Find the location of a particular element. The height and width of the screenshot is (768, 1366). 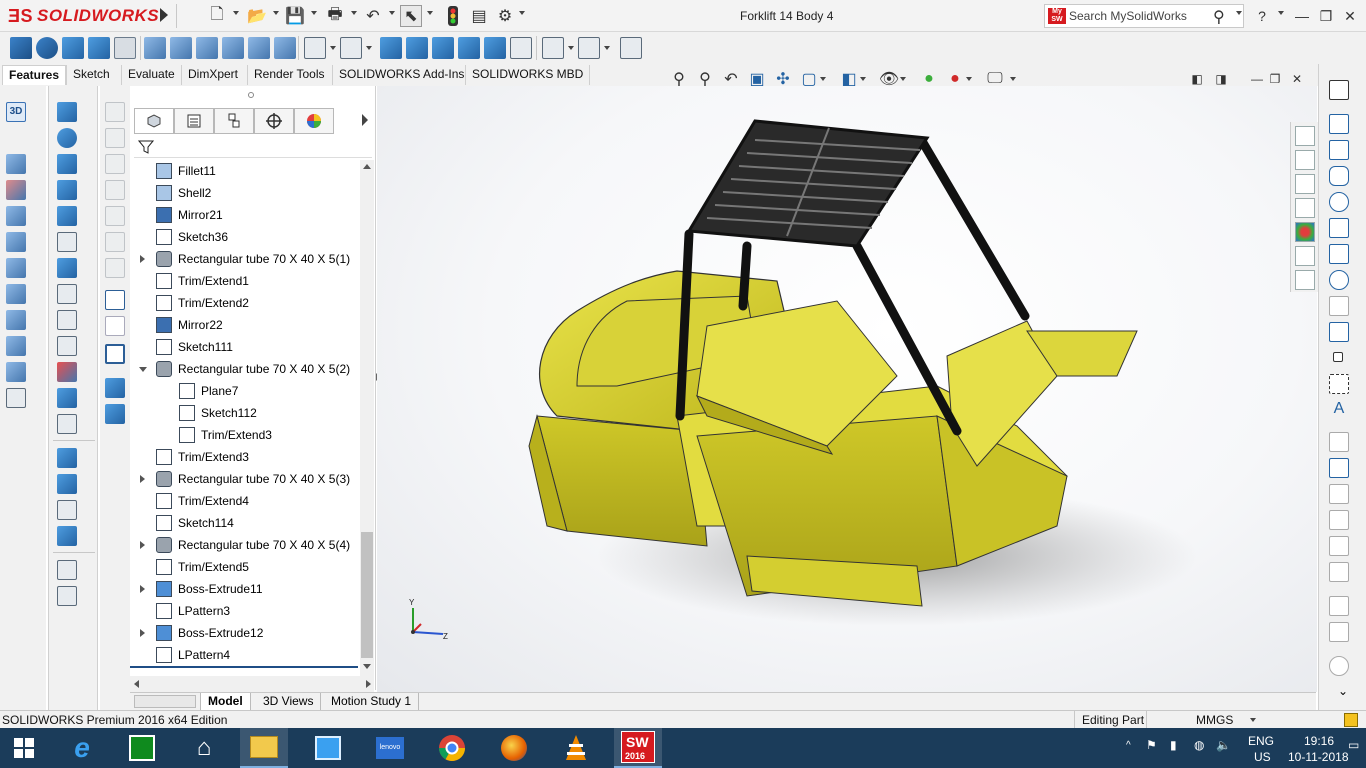

start-icon is located at coordinates (24, 748).